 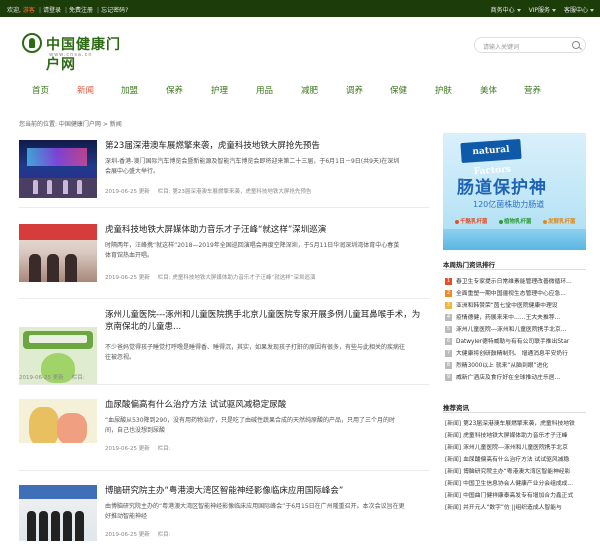 What do you see at coordinates (515, 304) in the screenshot?
I see `hot-list-item: 3 亚洲和韩赞荣“茵七堂中医院健康中理设` at bounding box center [515, 304].